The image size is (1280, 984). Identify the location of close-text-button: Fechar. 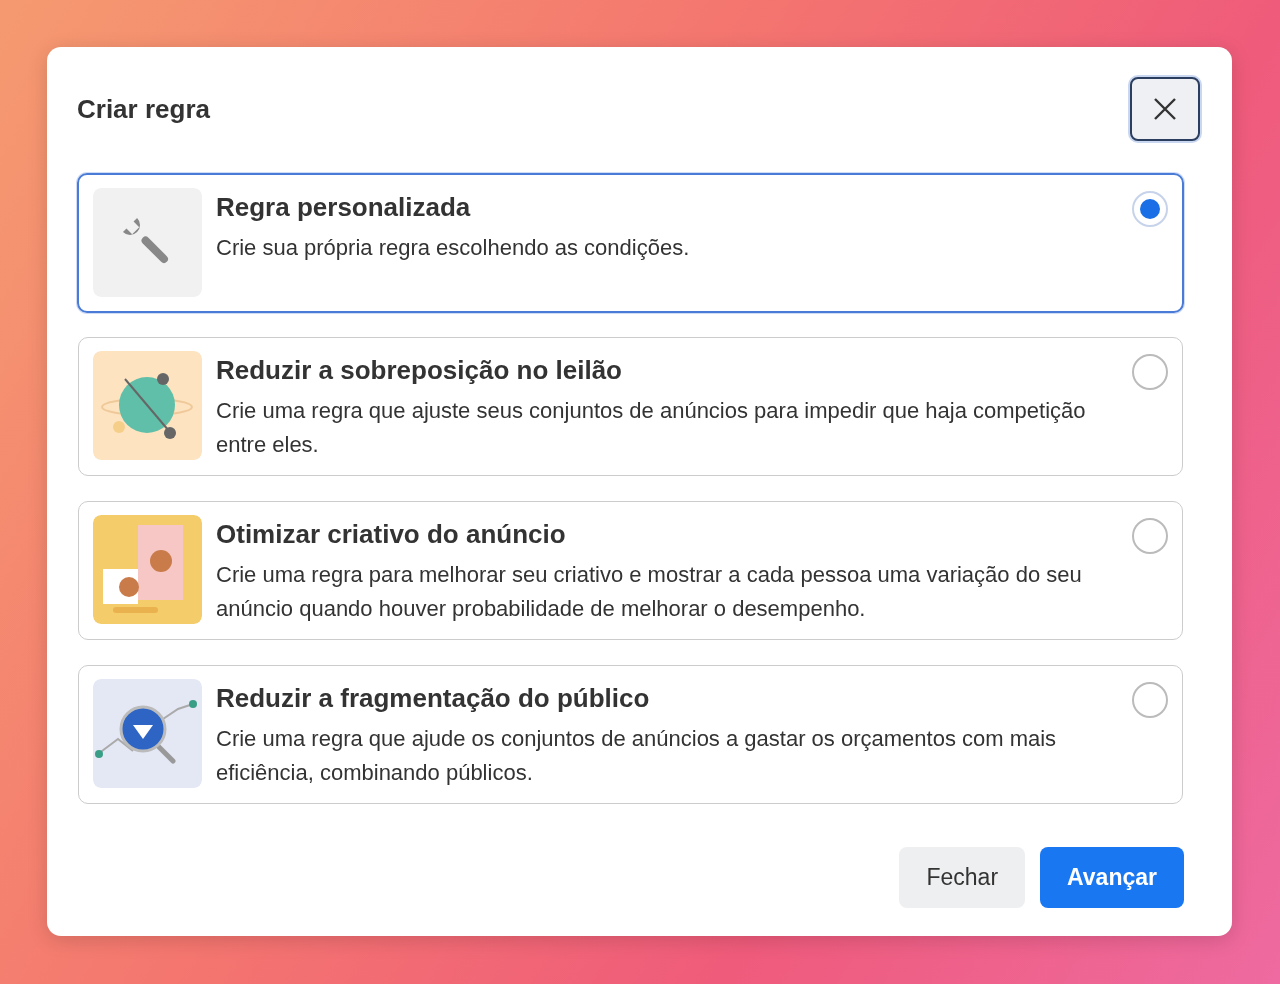
(962, 877).